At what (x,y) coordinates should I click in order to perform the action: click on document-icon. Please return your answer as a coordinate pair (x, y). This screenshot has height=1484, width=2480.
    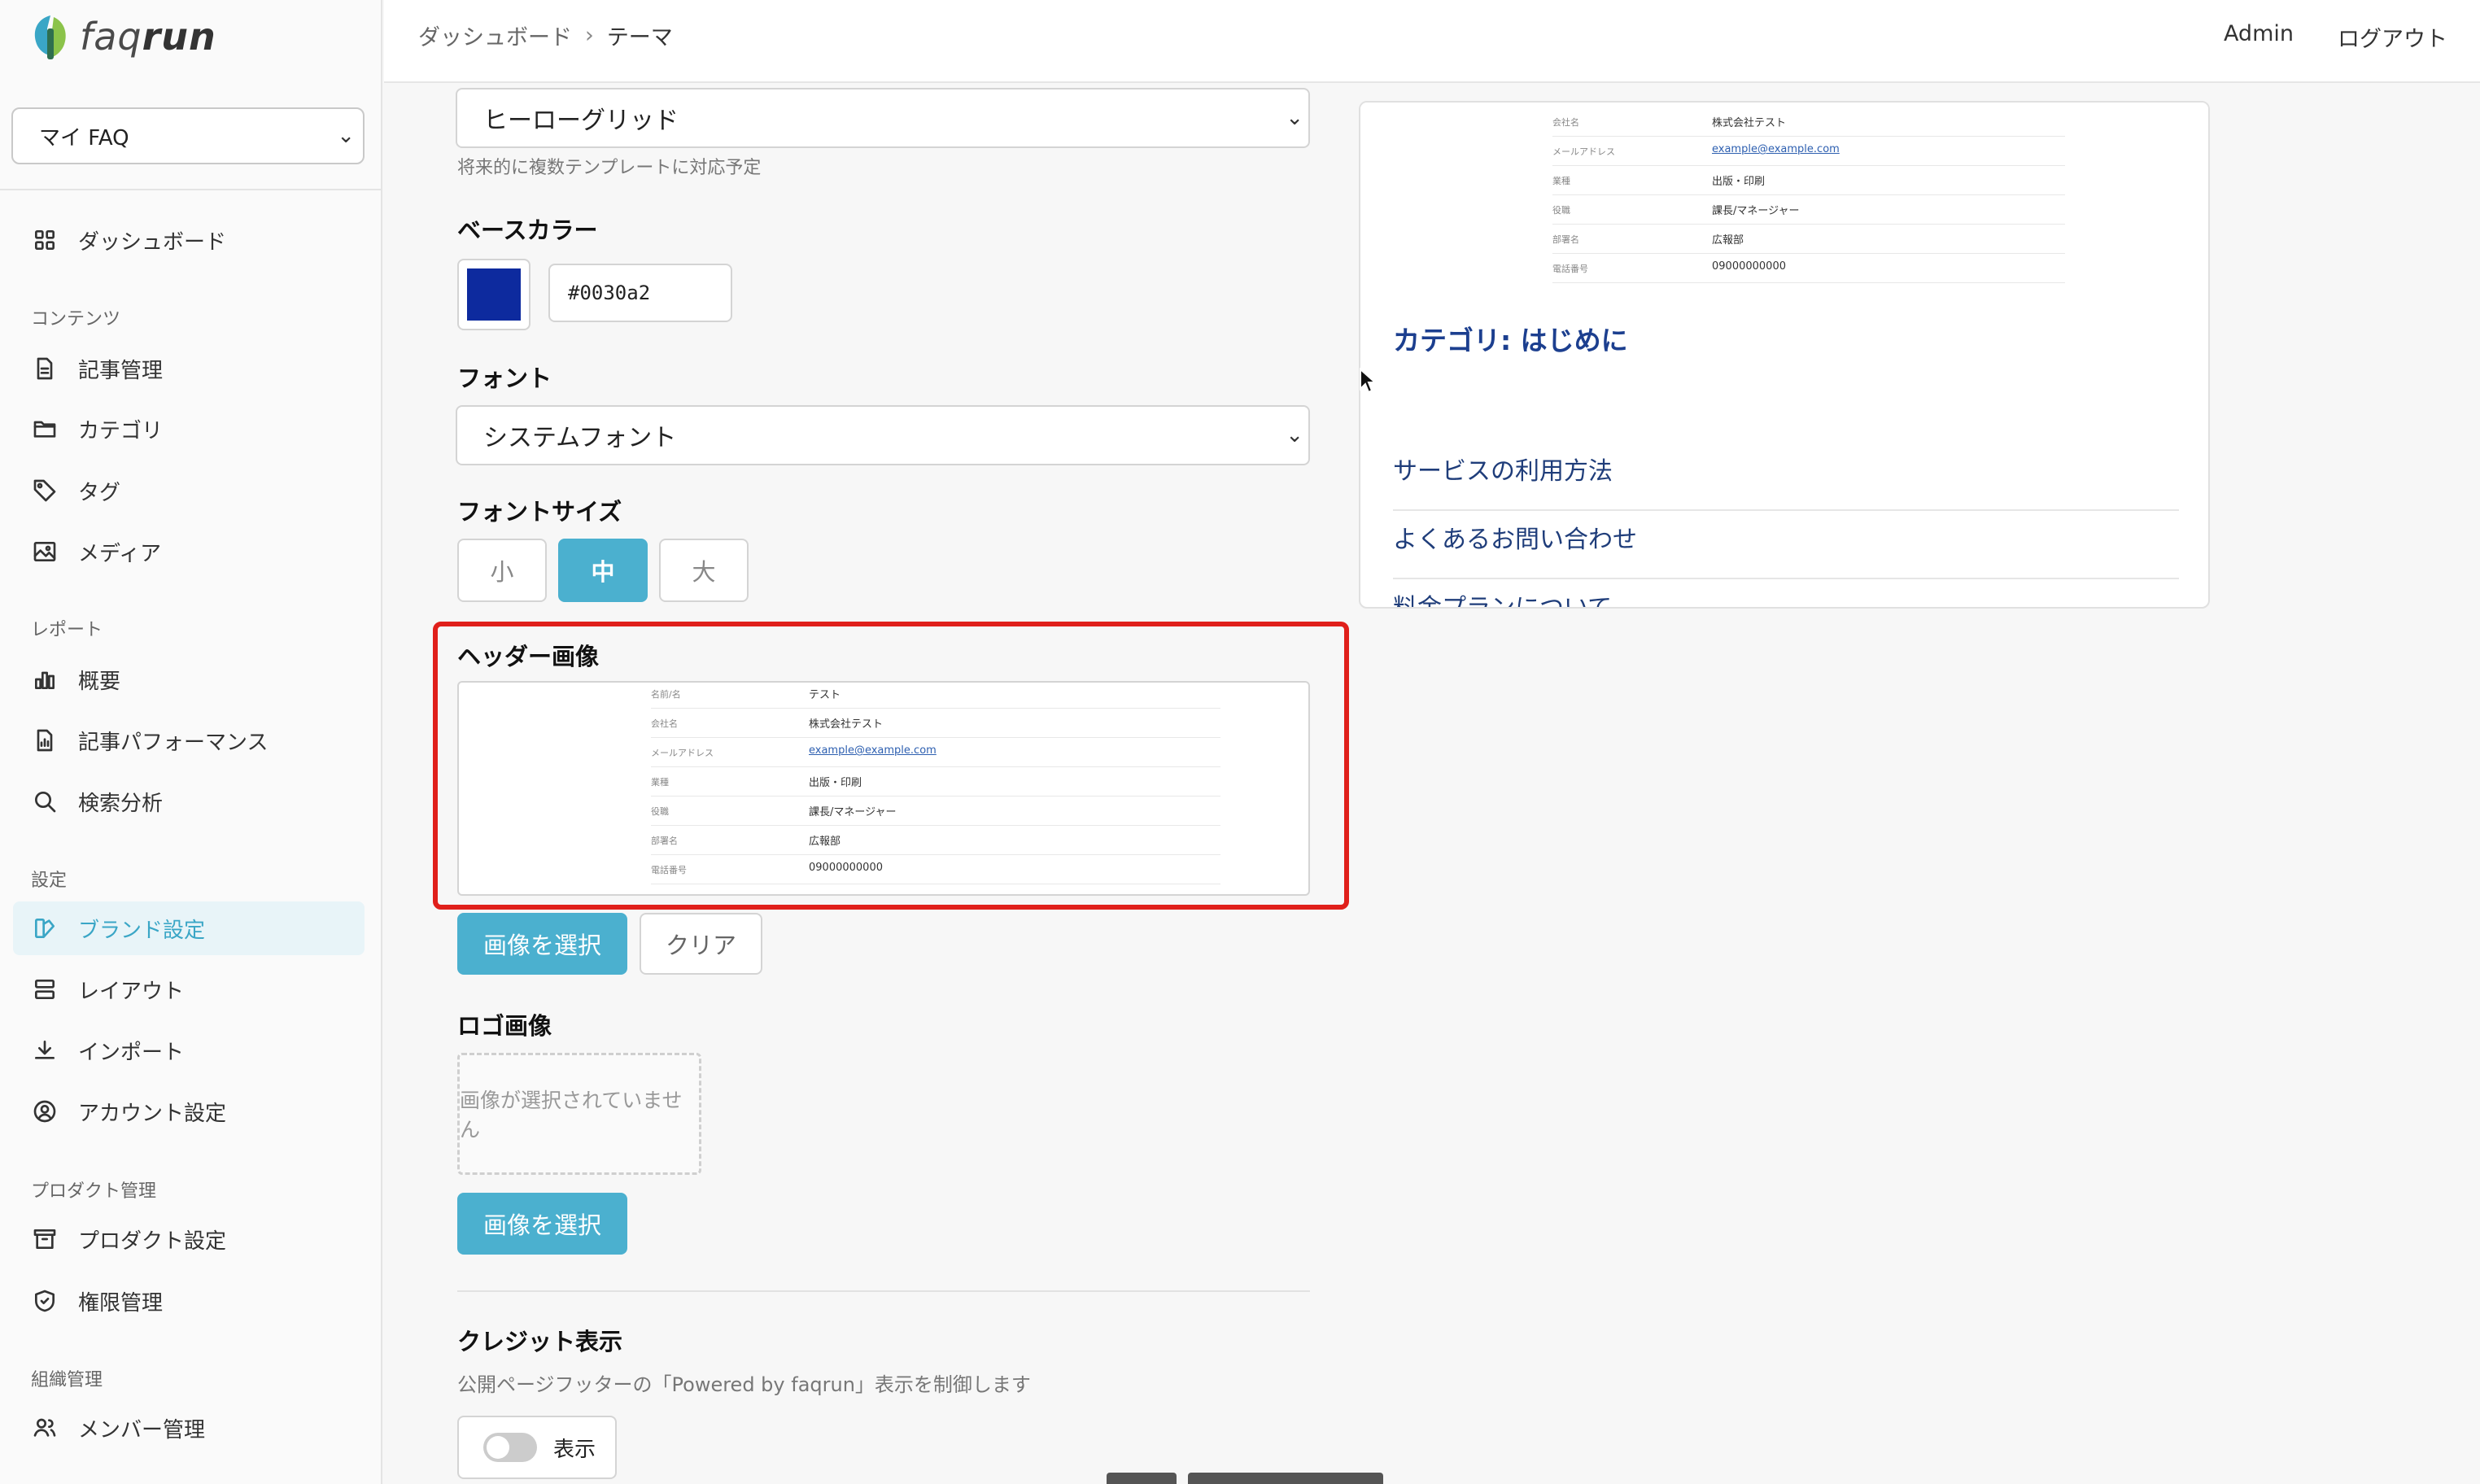
    Looking at the image, I should click on (45, 369).